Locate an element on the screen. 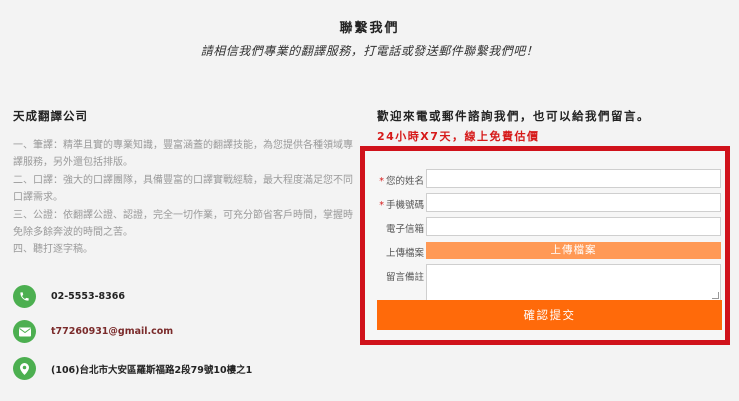 The image size is (739, 401). submit-button: 確認提交 is located at coordinates (549, 315).